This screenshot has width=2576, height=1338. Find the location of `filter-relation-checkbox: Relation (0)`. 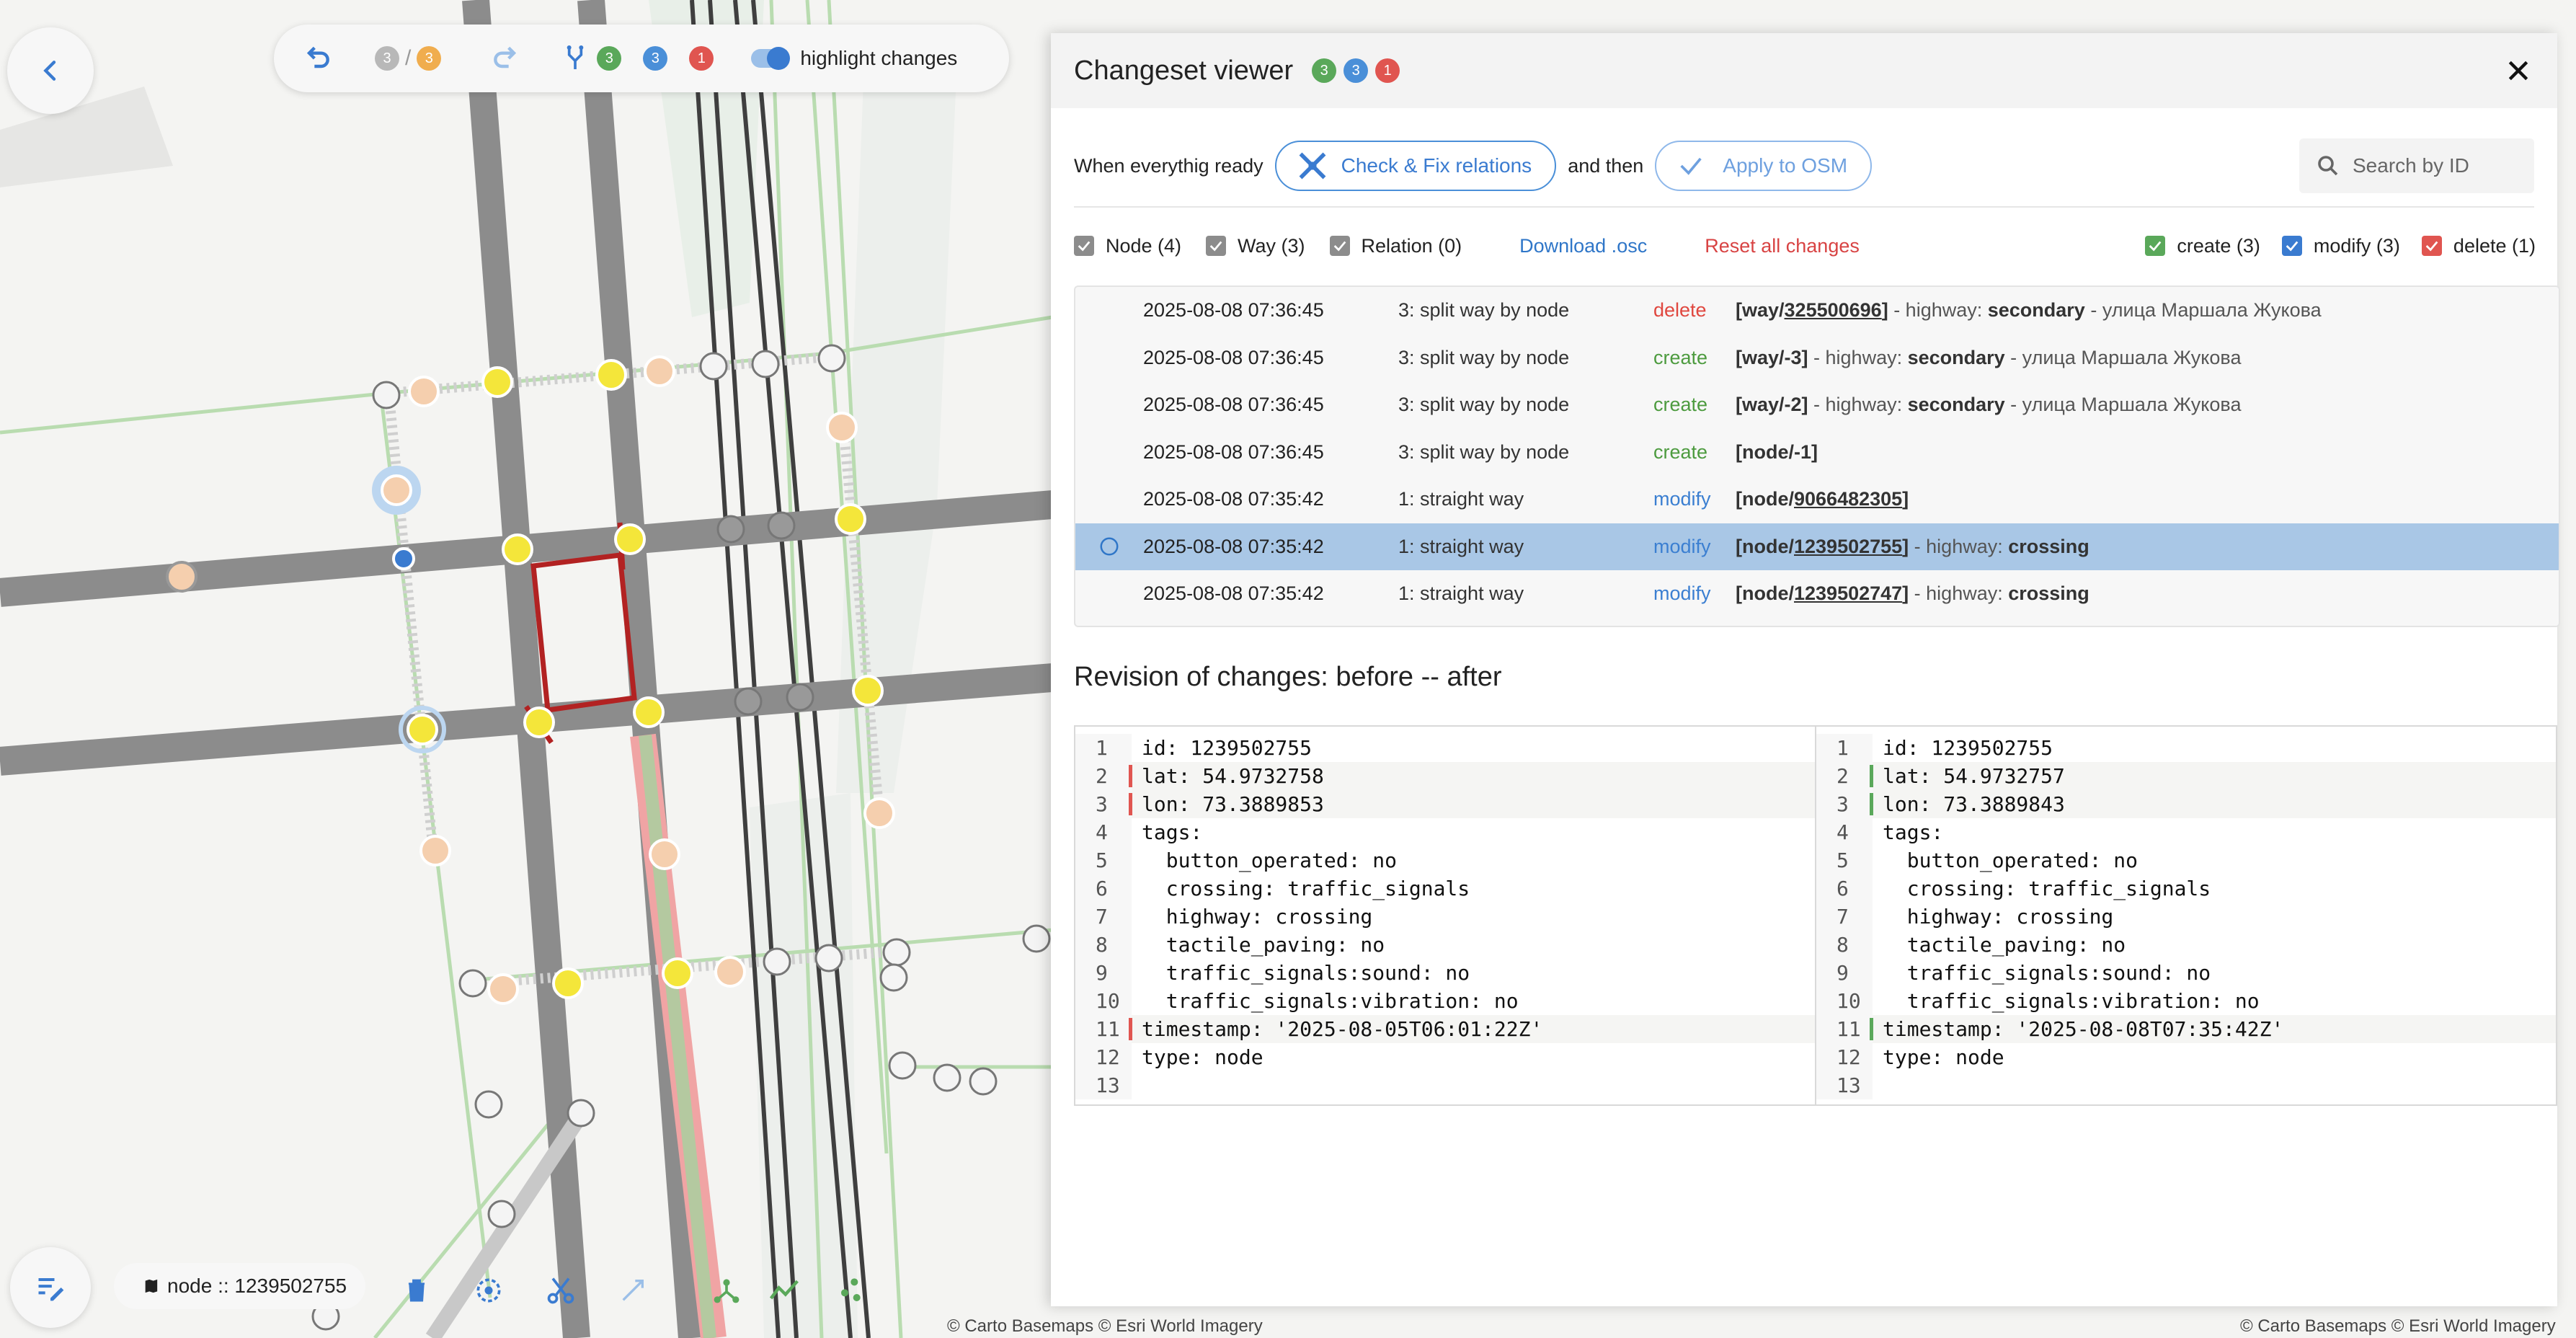

filter-relation-checkbox: Relation (0) is located at coordinates (1395, 246).